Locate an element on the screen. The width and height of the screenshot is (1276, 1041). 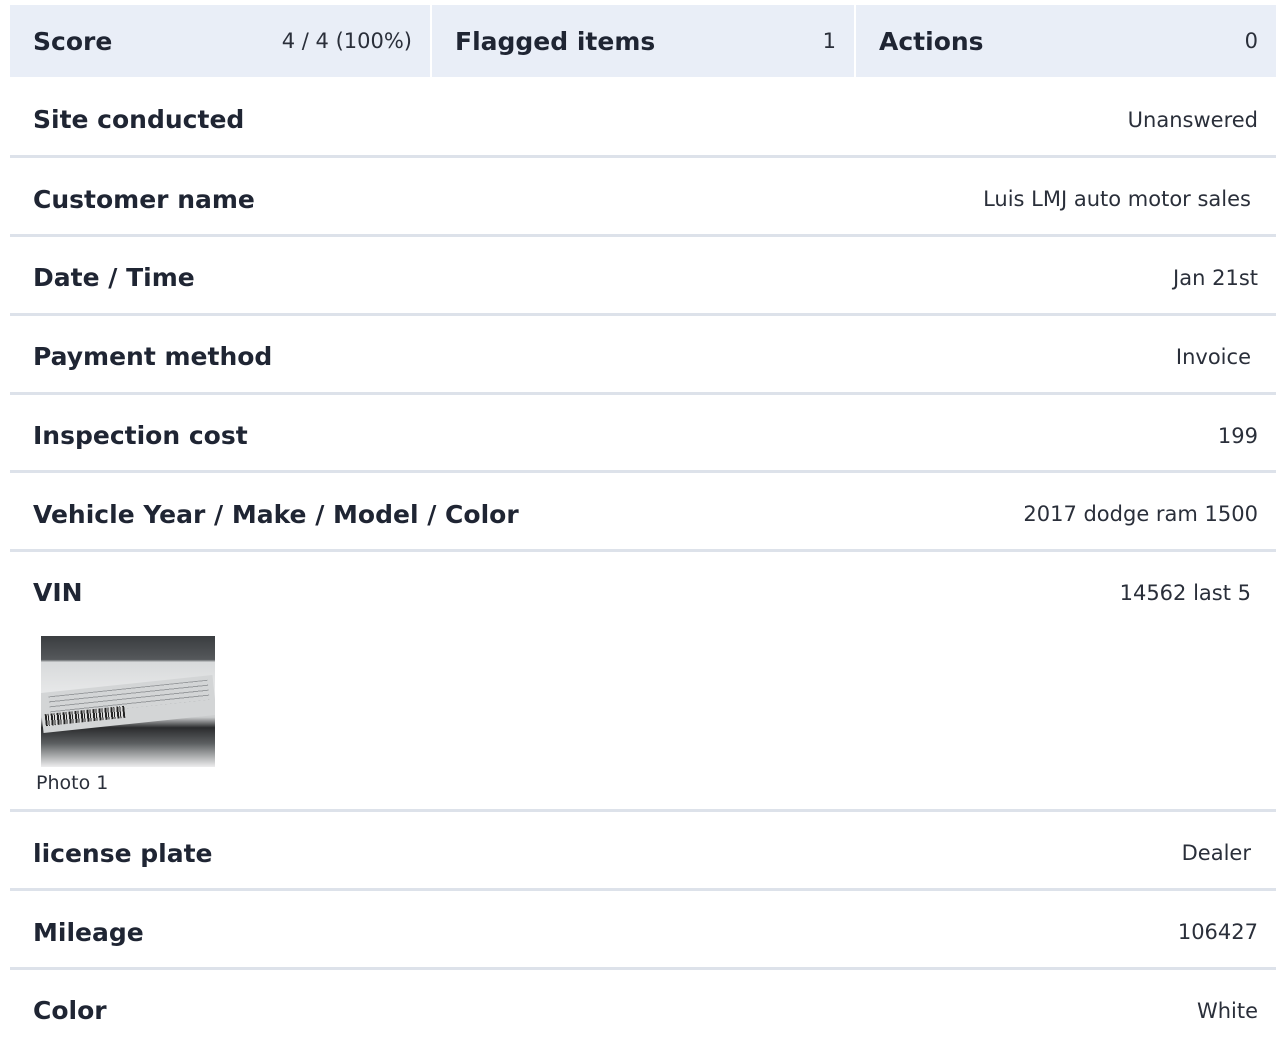
flagged-items-cell: Flagged items 1 is located at coordinates (643, 41).